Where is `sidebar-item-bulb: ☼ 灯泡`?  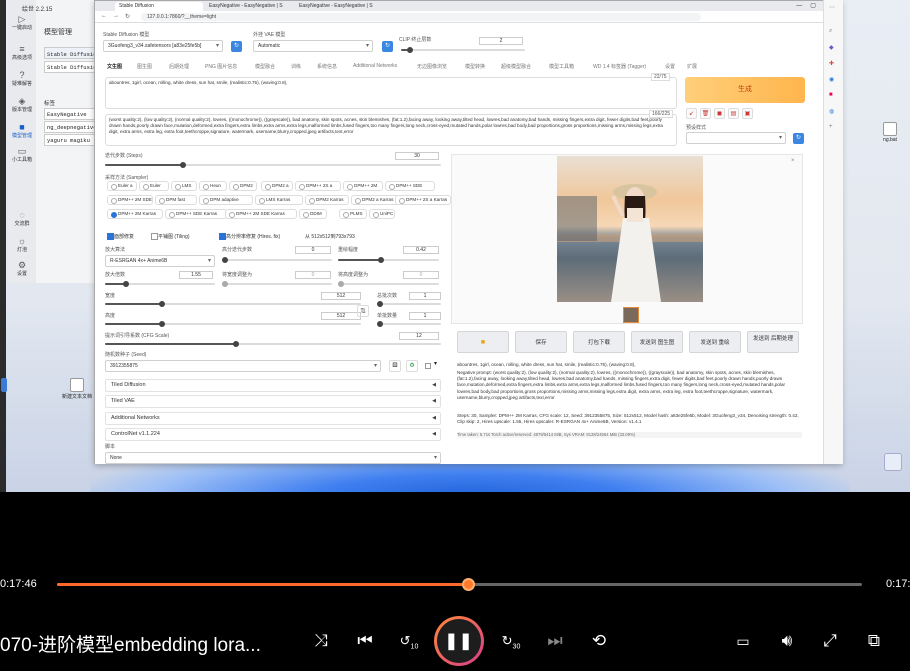
sidebar-item-bulb: ☼ 灯泡 is located at coordinates (22, 244).